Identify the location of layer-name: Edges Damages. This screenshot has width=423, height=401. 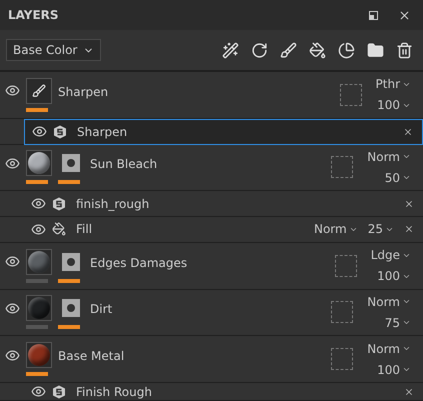
(139, 263).